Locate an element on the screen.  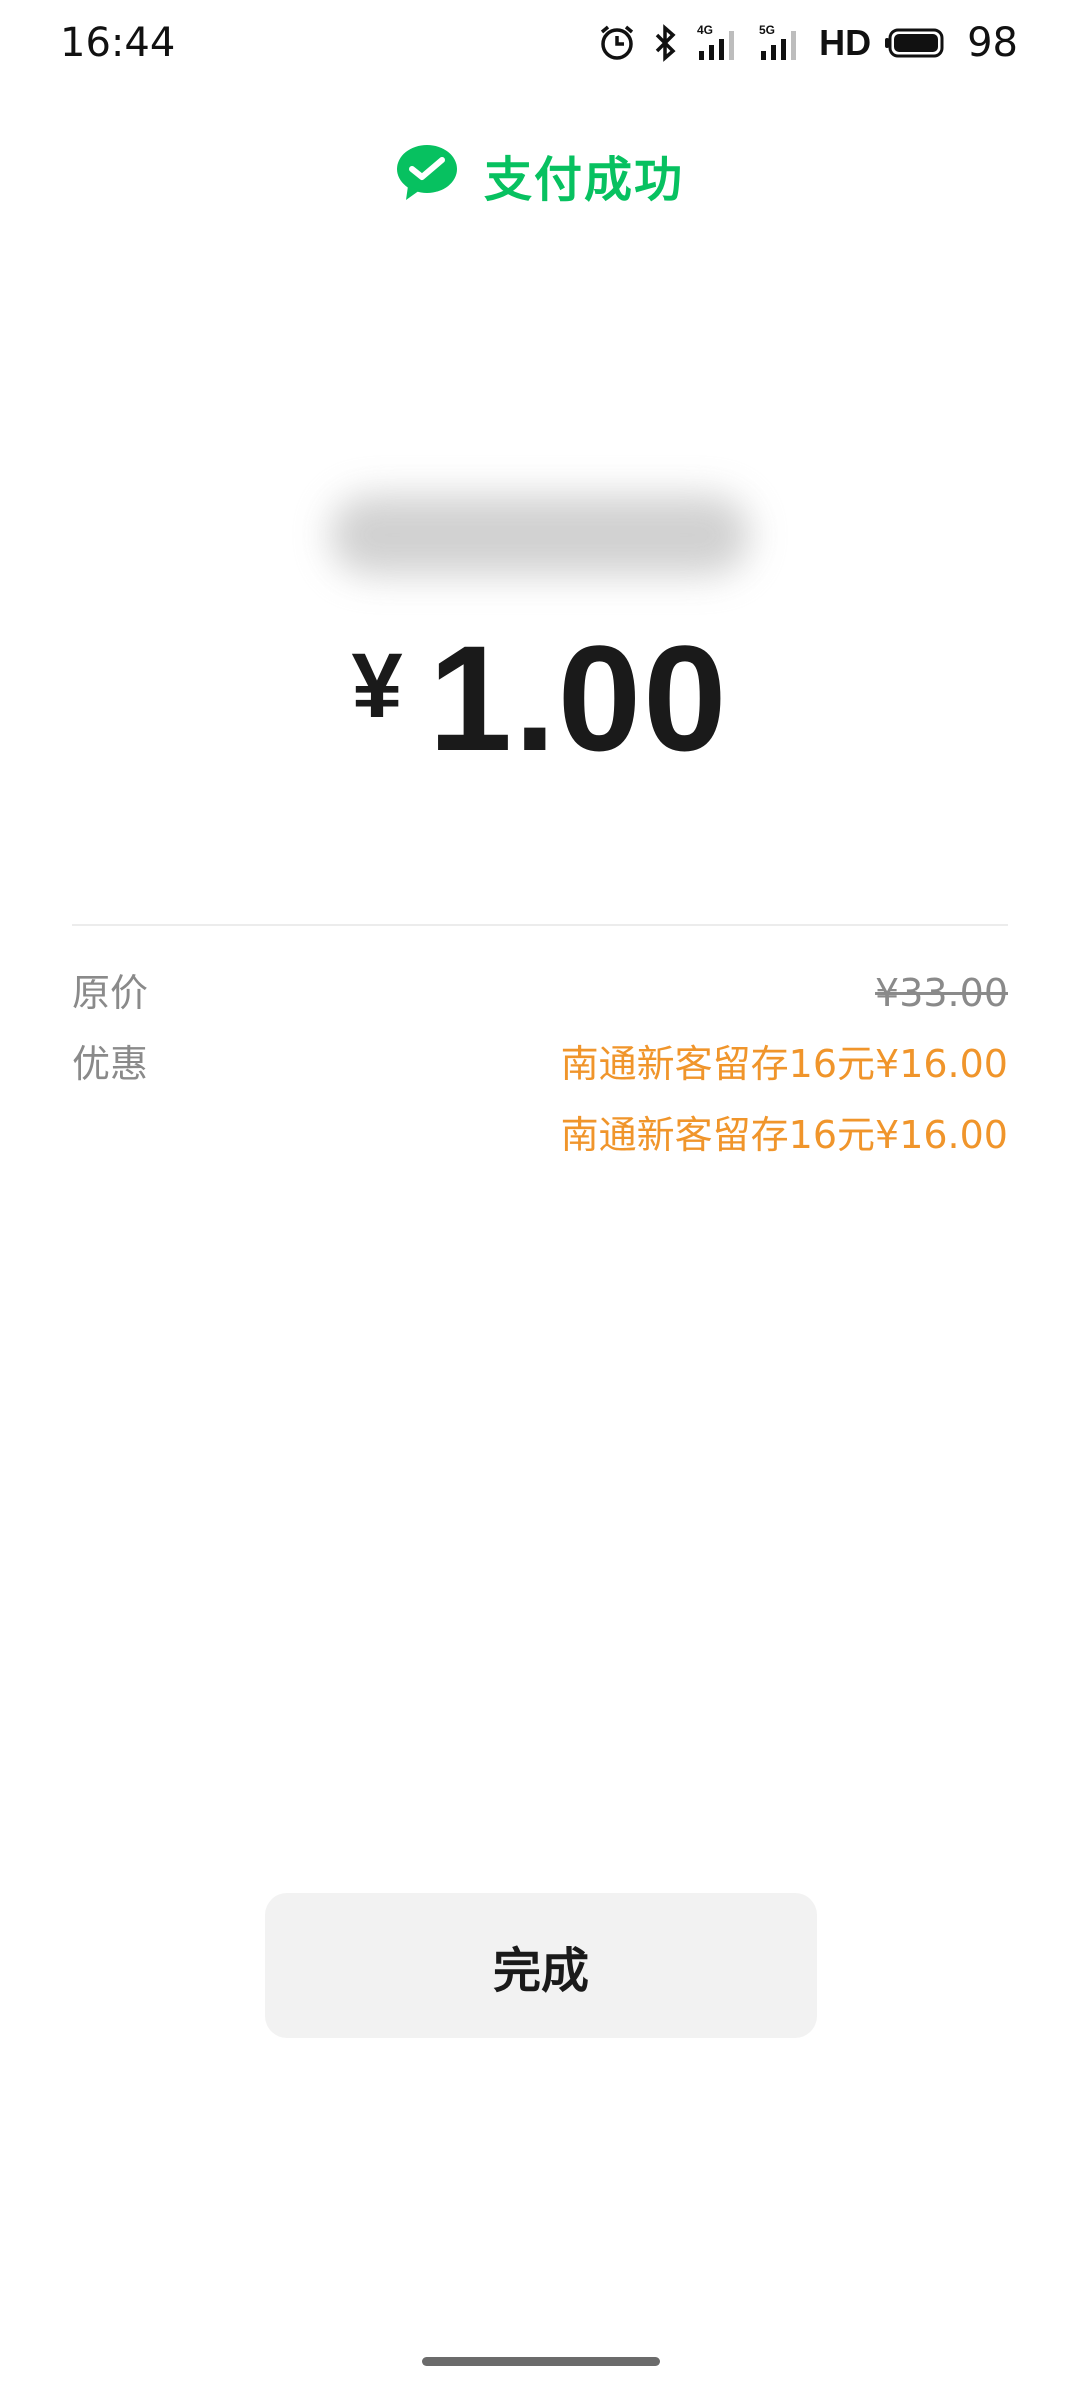
network-4g-label: 4G is located at coordinates (705, 30).